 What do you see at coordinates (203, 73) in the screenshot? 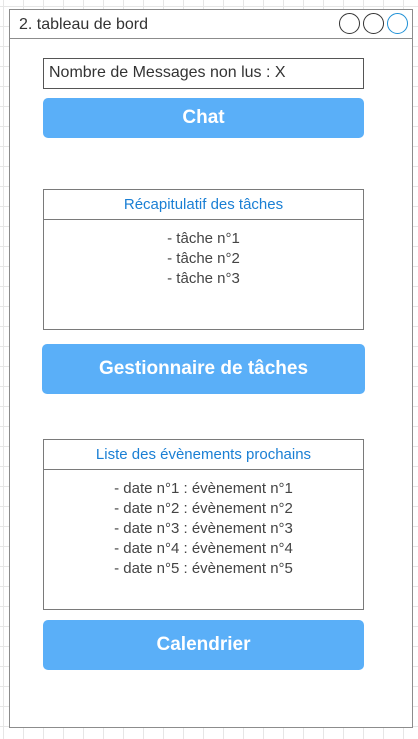
I see `unread-messages-field: Nombre de Messages non lus : X` at bounding box center [203, 73].